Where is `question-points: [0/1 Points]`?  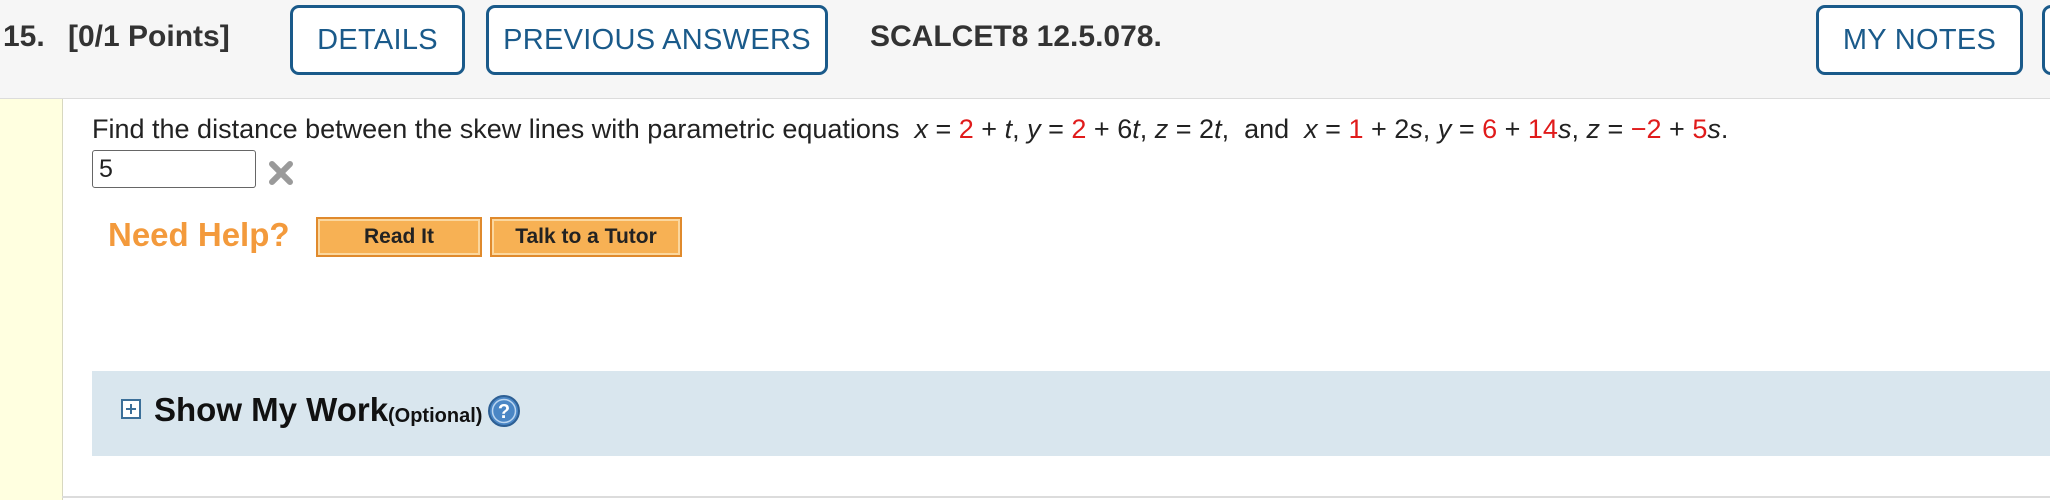 question-points: [0/1 Points] is located at coordinates (149, 36).